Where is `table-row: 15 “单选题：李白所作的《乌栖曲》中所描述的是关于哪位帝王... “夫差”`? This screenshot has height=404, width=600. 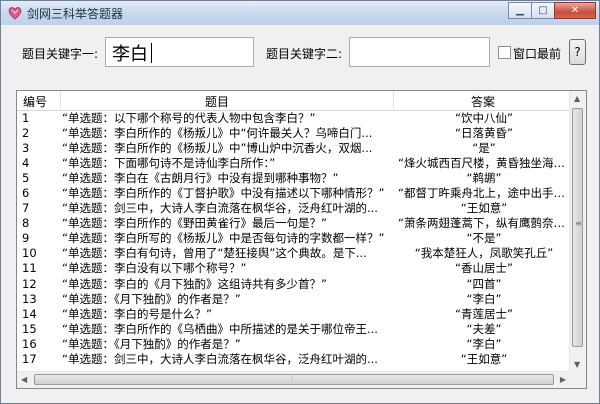 table-row: 15 “单选题：李白所作的《乌栖曲》中所描述的是关于哪位帝王... “夫差” is located at coordinates (294, 329).